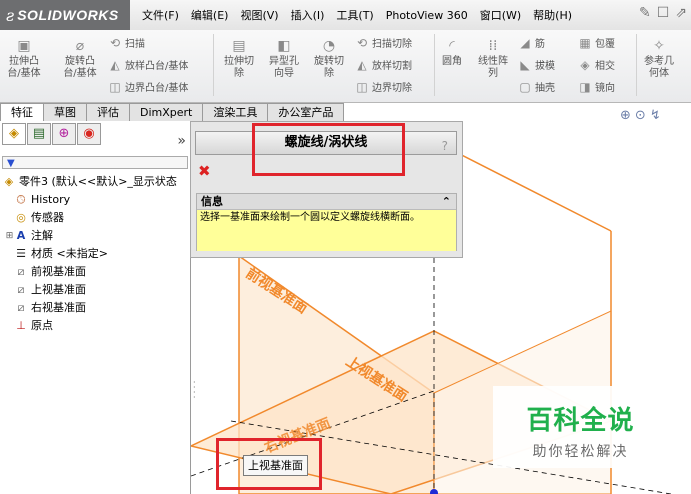  What do you see at coordinates (22, 112) in the screenshot?
I see `tab-features: 特征` at bounding box center [22, 112].